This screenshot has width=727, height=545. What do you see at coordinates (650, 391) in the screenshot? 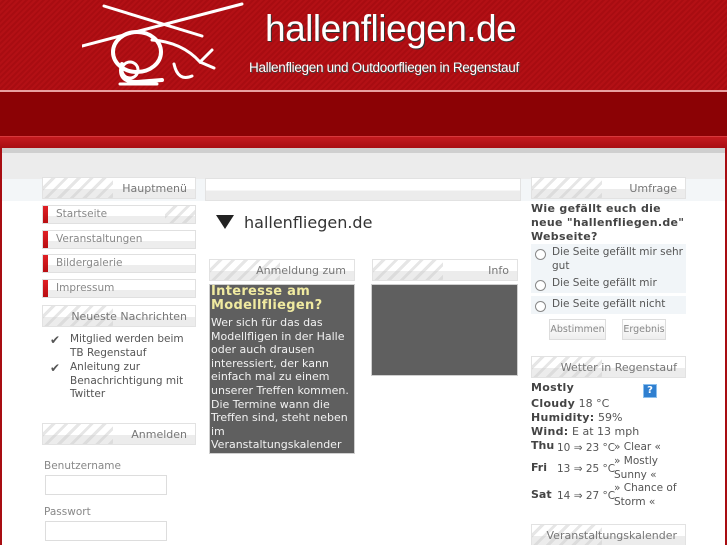
I see `help-icon: ?` at bounding box center [650, 391].